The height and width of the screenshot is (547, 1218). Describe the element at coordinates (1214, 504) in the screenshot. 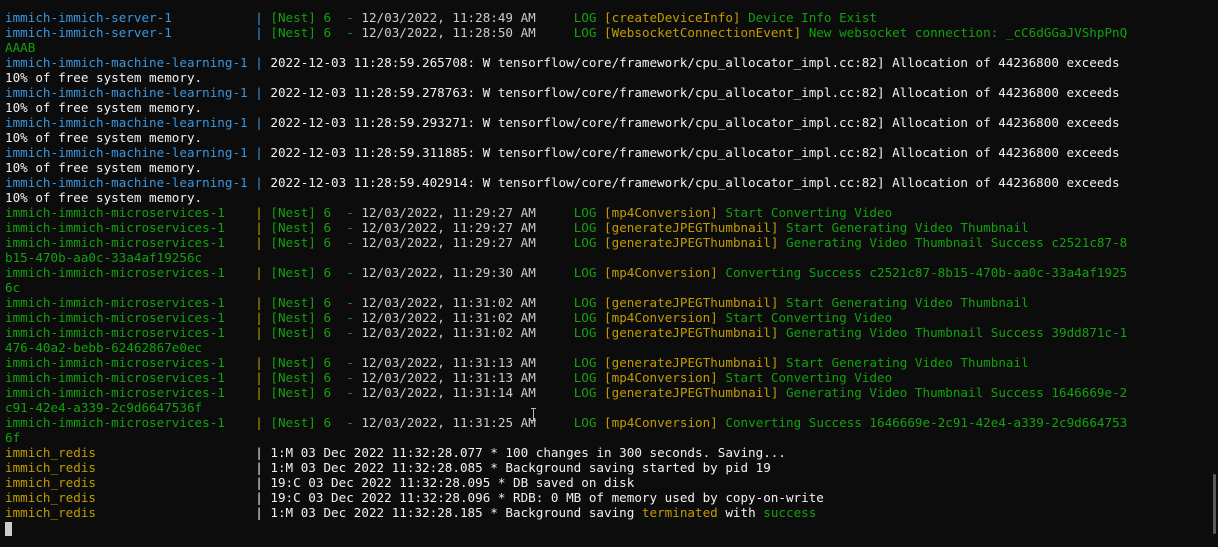

I see `scrollbar-thumb` at that location.